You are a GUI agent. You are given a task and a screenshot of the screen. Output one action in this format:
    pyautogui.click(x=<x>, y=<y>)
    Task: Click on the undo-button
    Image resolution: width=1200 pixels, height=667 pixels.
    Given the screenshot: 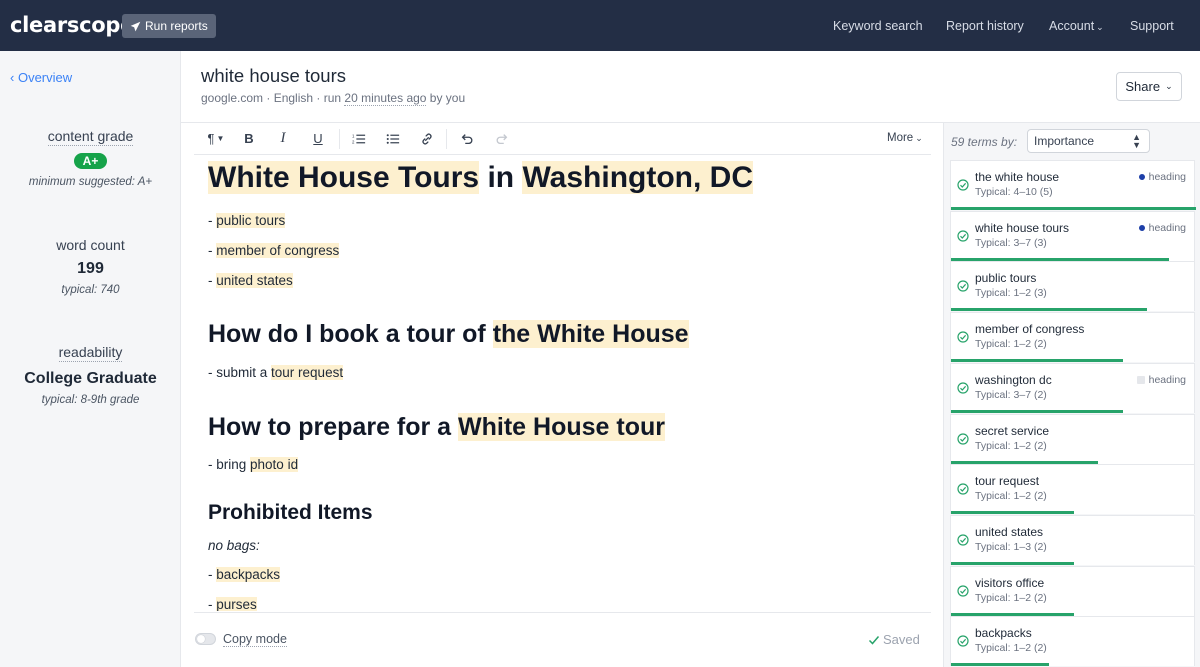 What is the action you would take?
    pyautogui.click(x=467, y=138)
    